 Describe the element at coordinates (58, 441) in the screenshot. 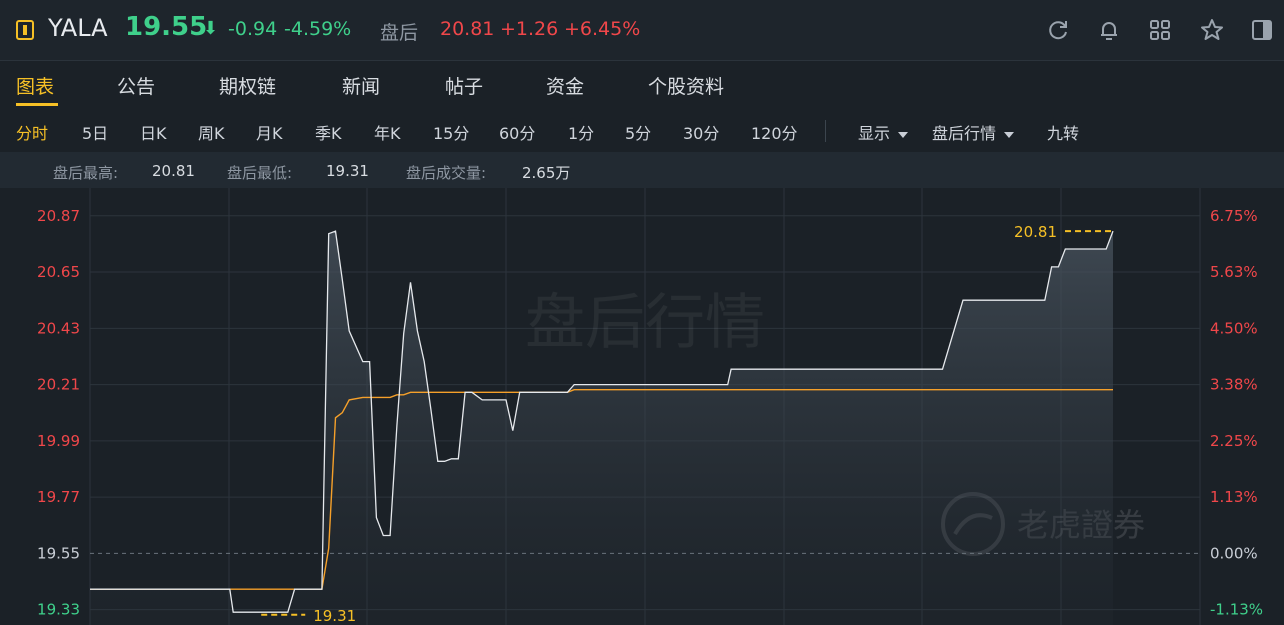

I see `left-tick-label: 19.99` at that location.